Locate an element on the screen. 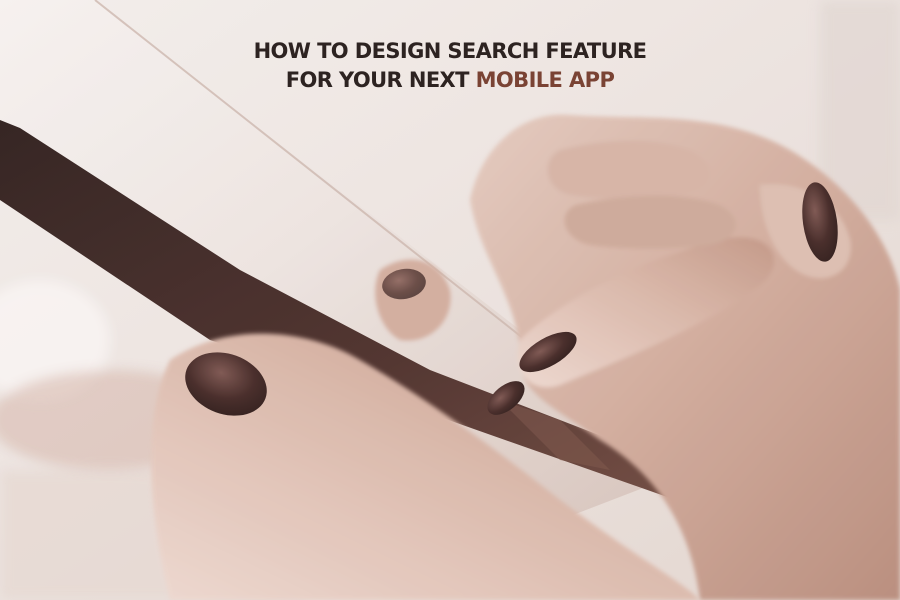 The image size is (900, 600). headline-line-2-prefix: FOR YOUR NEXT is located at coordinates (377, 80).